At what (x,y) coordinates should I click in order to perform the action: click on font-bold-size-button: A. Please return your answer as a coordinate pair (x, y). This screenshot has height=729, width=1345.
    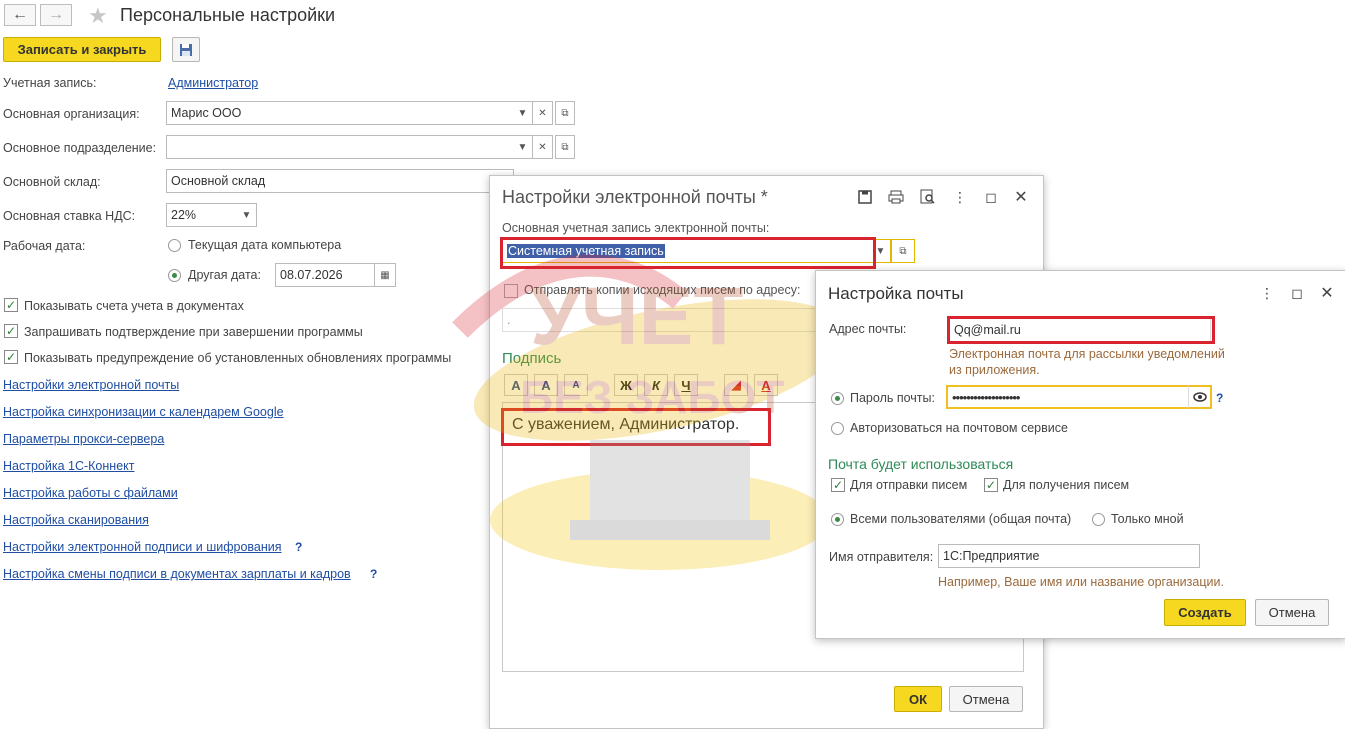
    Looking at the image, I should click on (516, 385).